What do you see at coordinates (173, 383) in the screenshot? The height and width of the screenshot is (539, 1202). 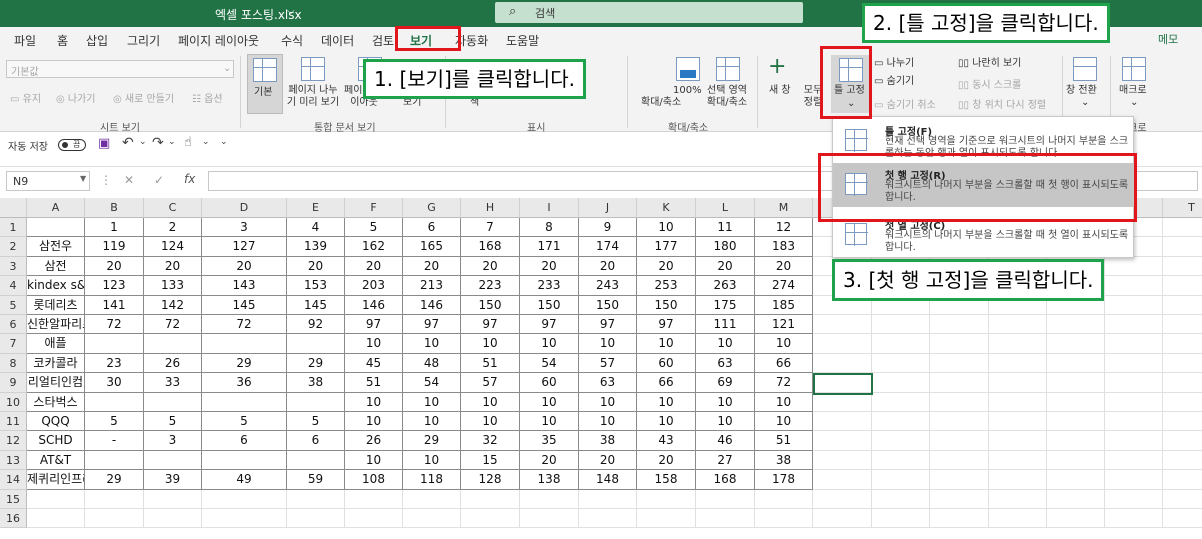 I see `table-cell: 33` at bounding box center [173, 383].